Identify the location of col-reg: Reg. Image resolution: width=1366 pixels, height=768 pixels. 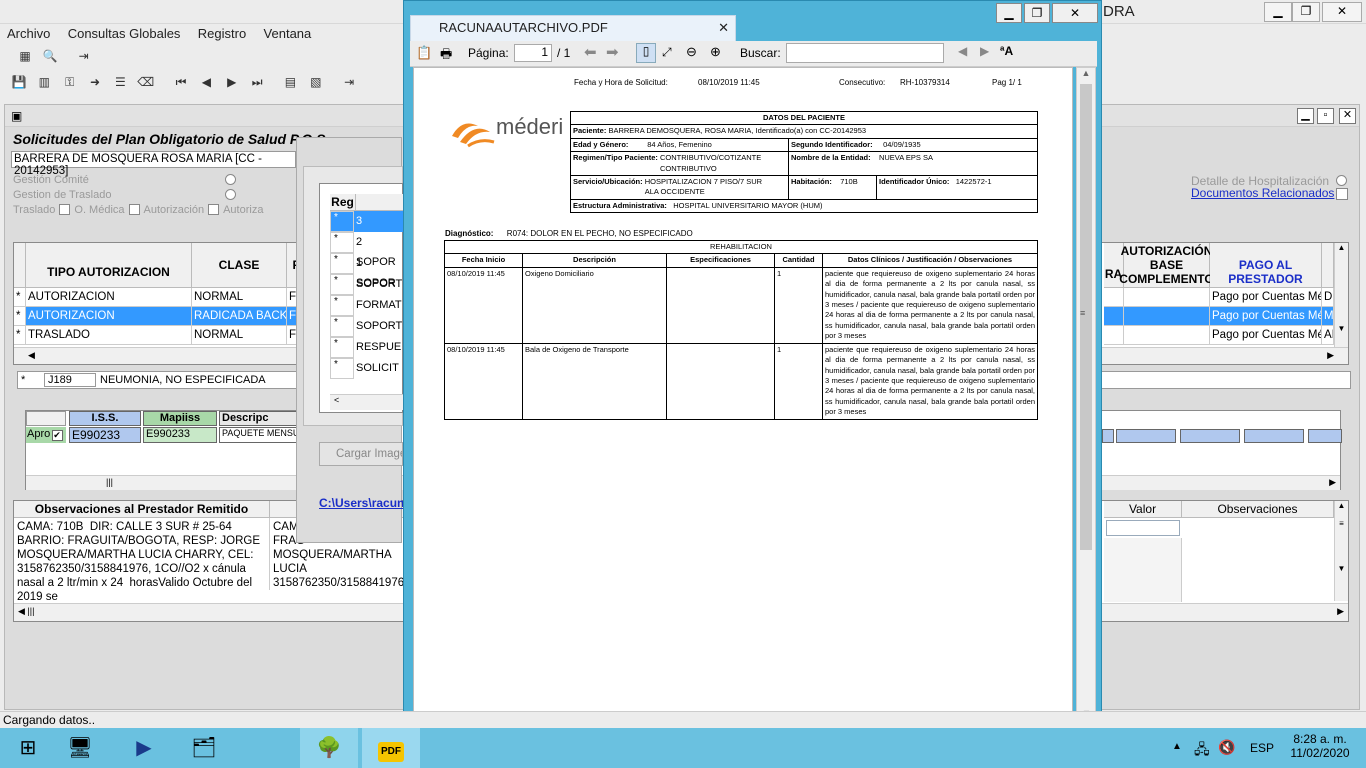
(343, 202).